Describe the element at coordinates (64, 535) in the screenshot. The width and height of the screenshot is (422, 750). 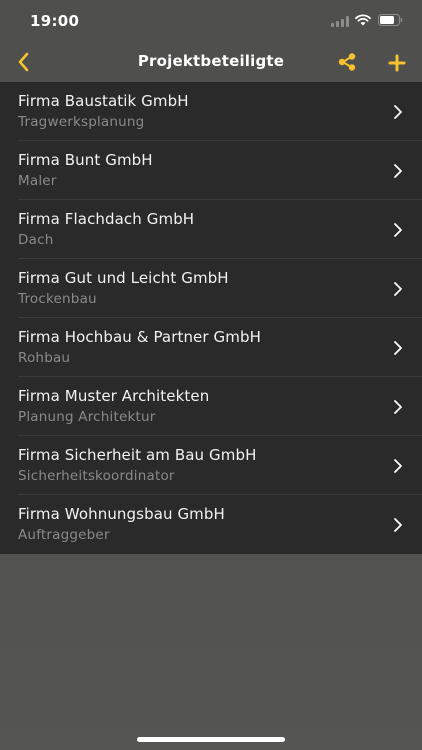
I see `item-subtitle: Auftraggeber` at that location.